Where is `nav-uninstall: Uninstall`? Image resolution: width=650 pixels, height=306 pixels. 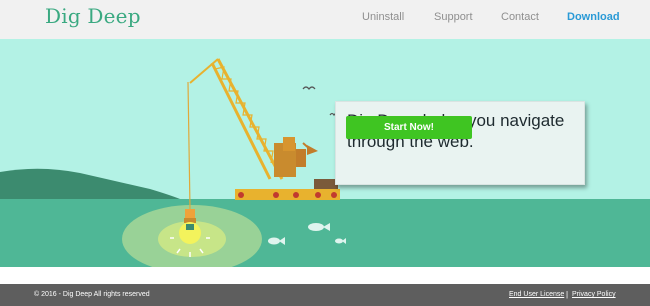
nav-uninstall: Uninstall is located at coordinates (383, 17).